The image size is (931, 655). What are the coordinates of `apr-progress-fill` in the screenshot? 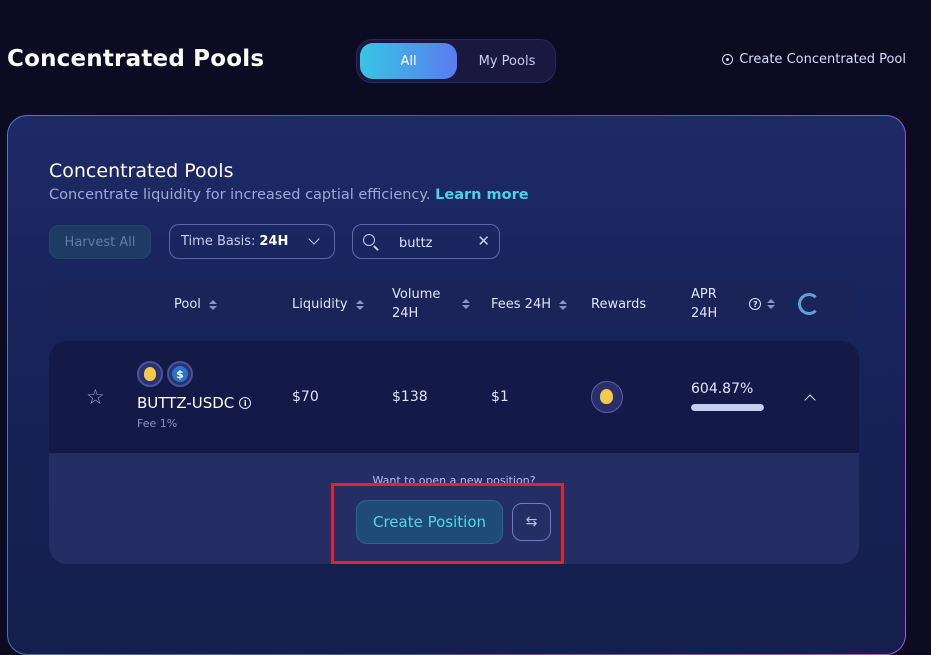 It's located at (727, 407).